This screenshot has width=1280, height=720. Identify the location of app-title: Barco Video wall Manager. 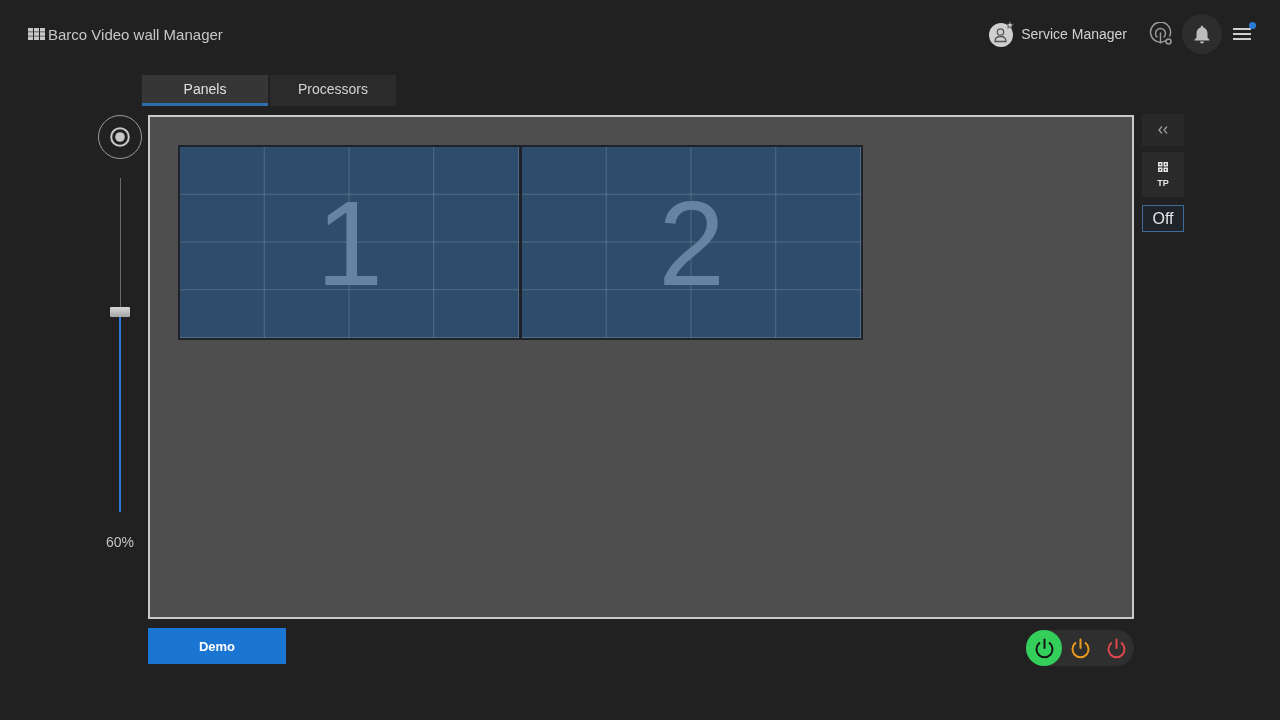
(135, 34).